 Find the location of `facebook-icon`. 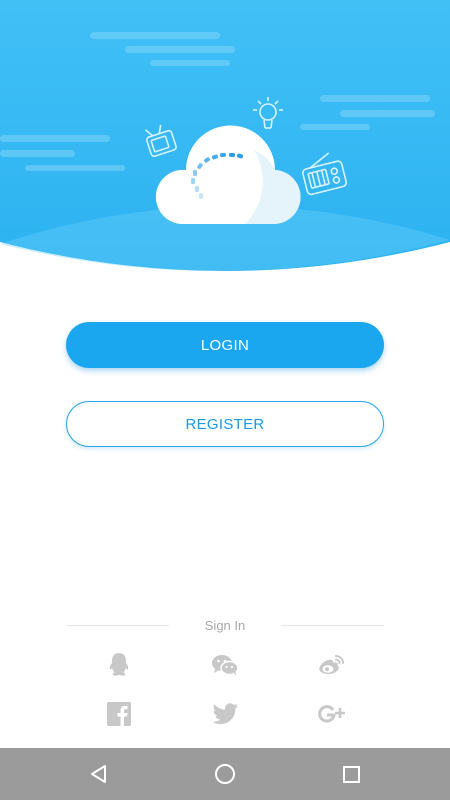

facebook-icon is located at coordinates (119, 714).